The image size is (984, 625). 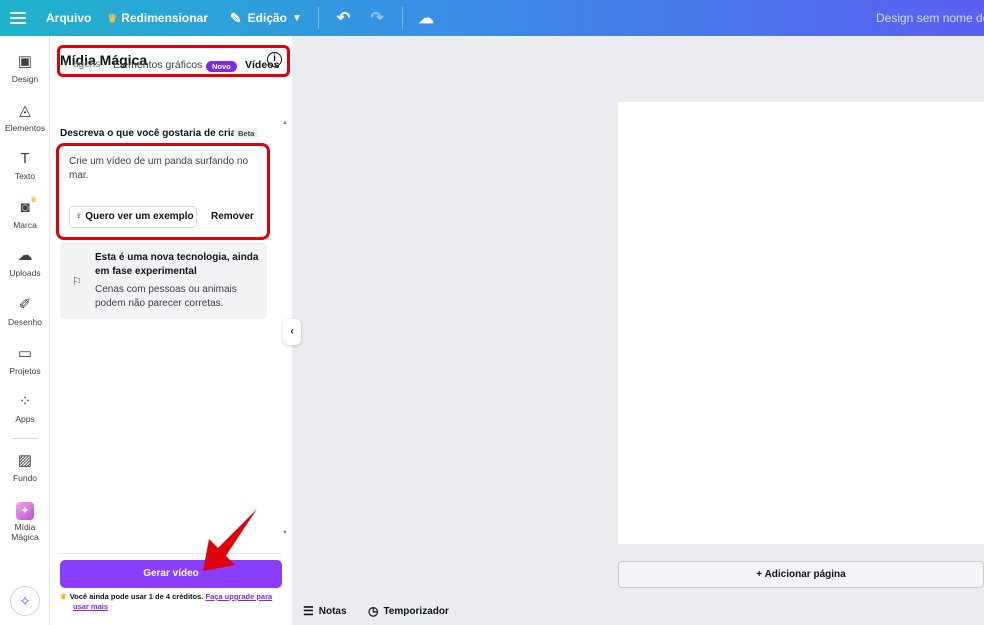 What do you see at coordinates (25, 322) in the screenshot?
I see `rail-item-label: Desenho` at bounding box center [25, 322].